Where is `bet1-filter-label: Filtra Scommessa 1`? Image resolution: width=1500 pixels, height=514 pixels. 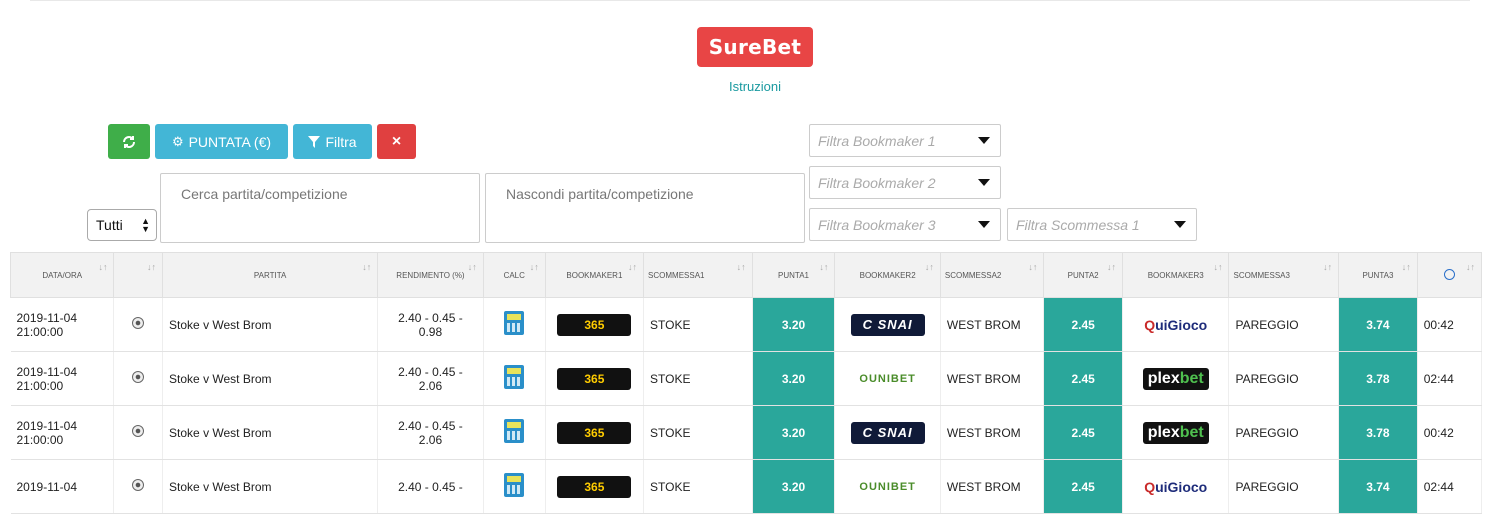 bet1-filter-label: Filtra Scommessa 1 is located at coordinates (1078, 224).